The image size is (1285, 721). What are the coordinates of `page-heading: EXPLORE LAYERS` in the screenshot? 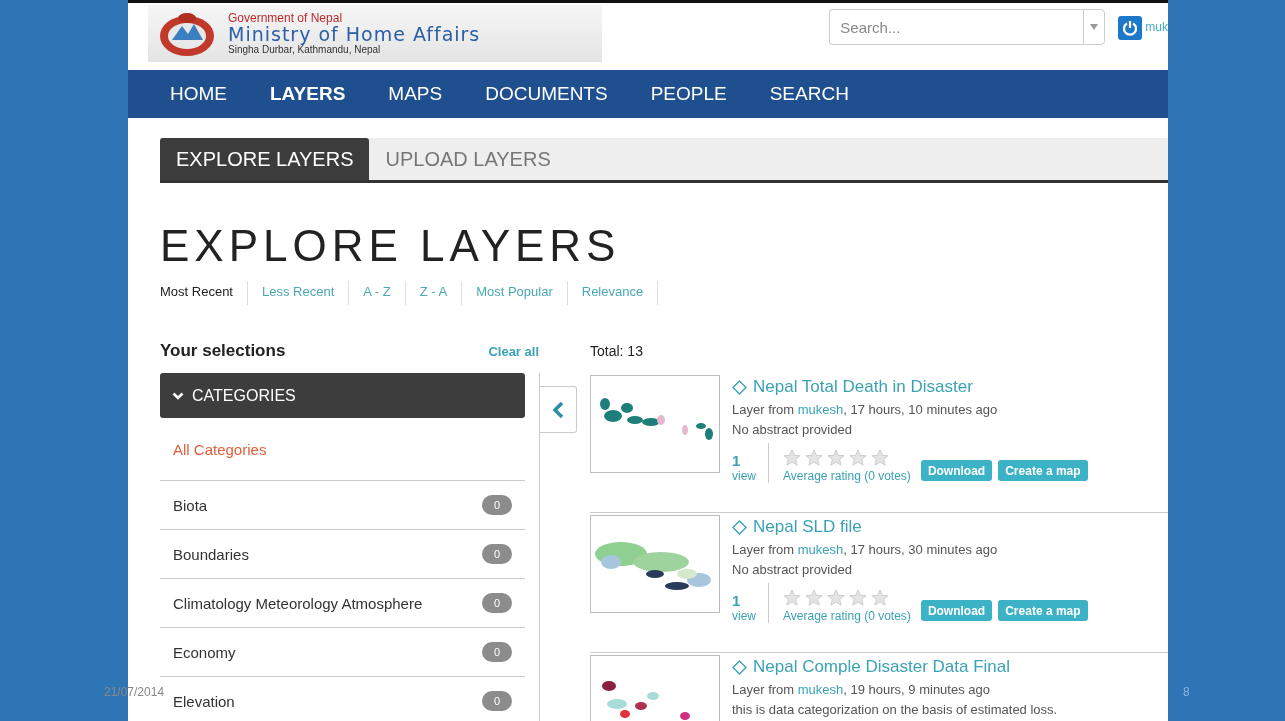 It's located at (391, 246).